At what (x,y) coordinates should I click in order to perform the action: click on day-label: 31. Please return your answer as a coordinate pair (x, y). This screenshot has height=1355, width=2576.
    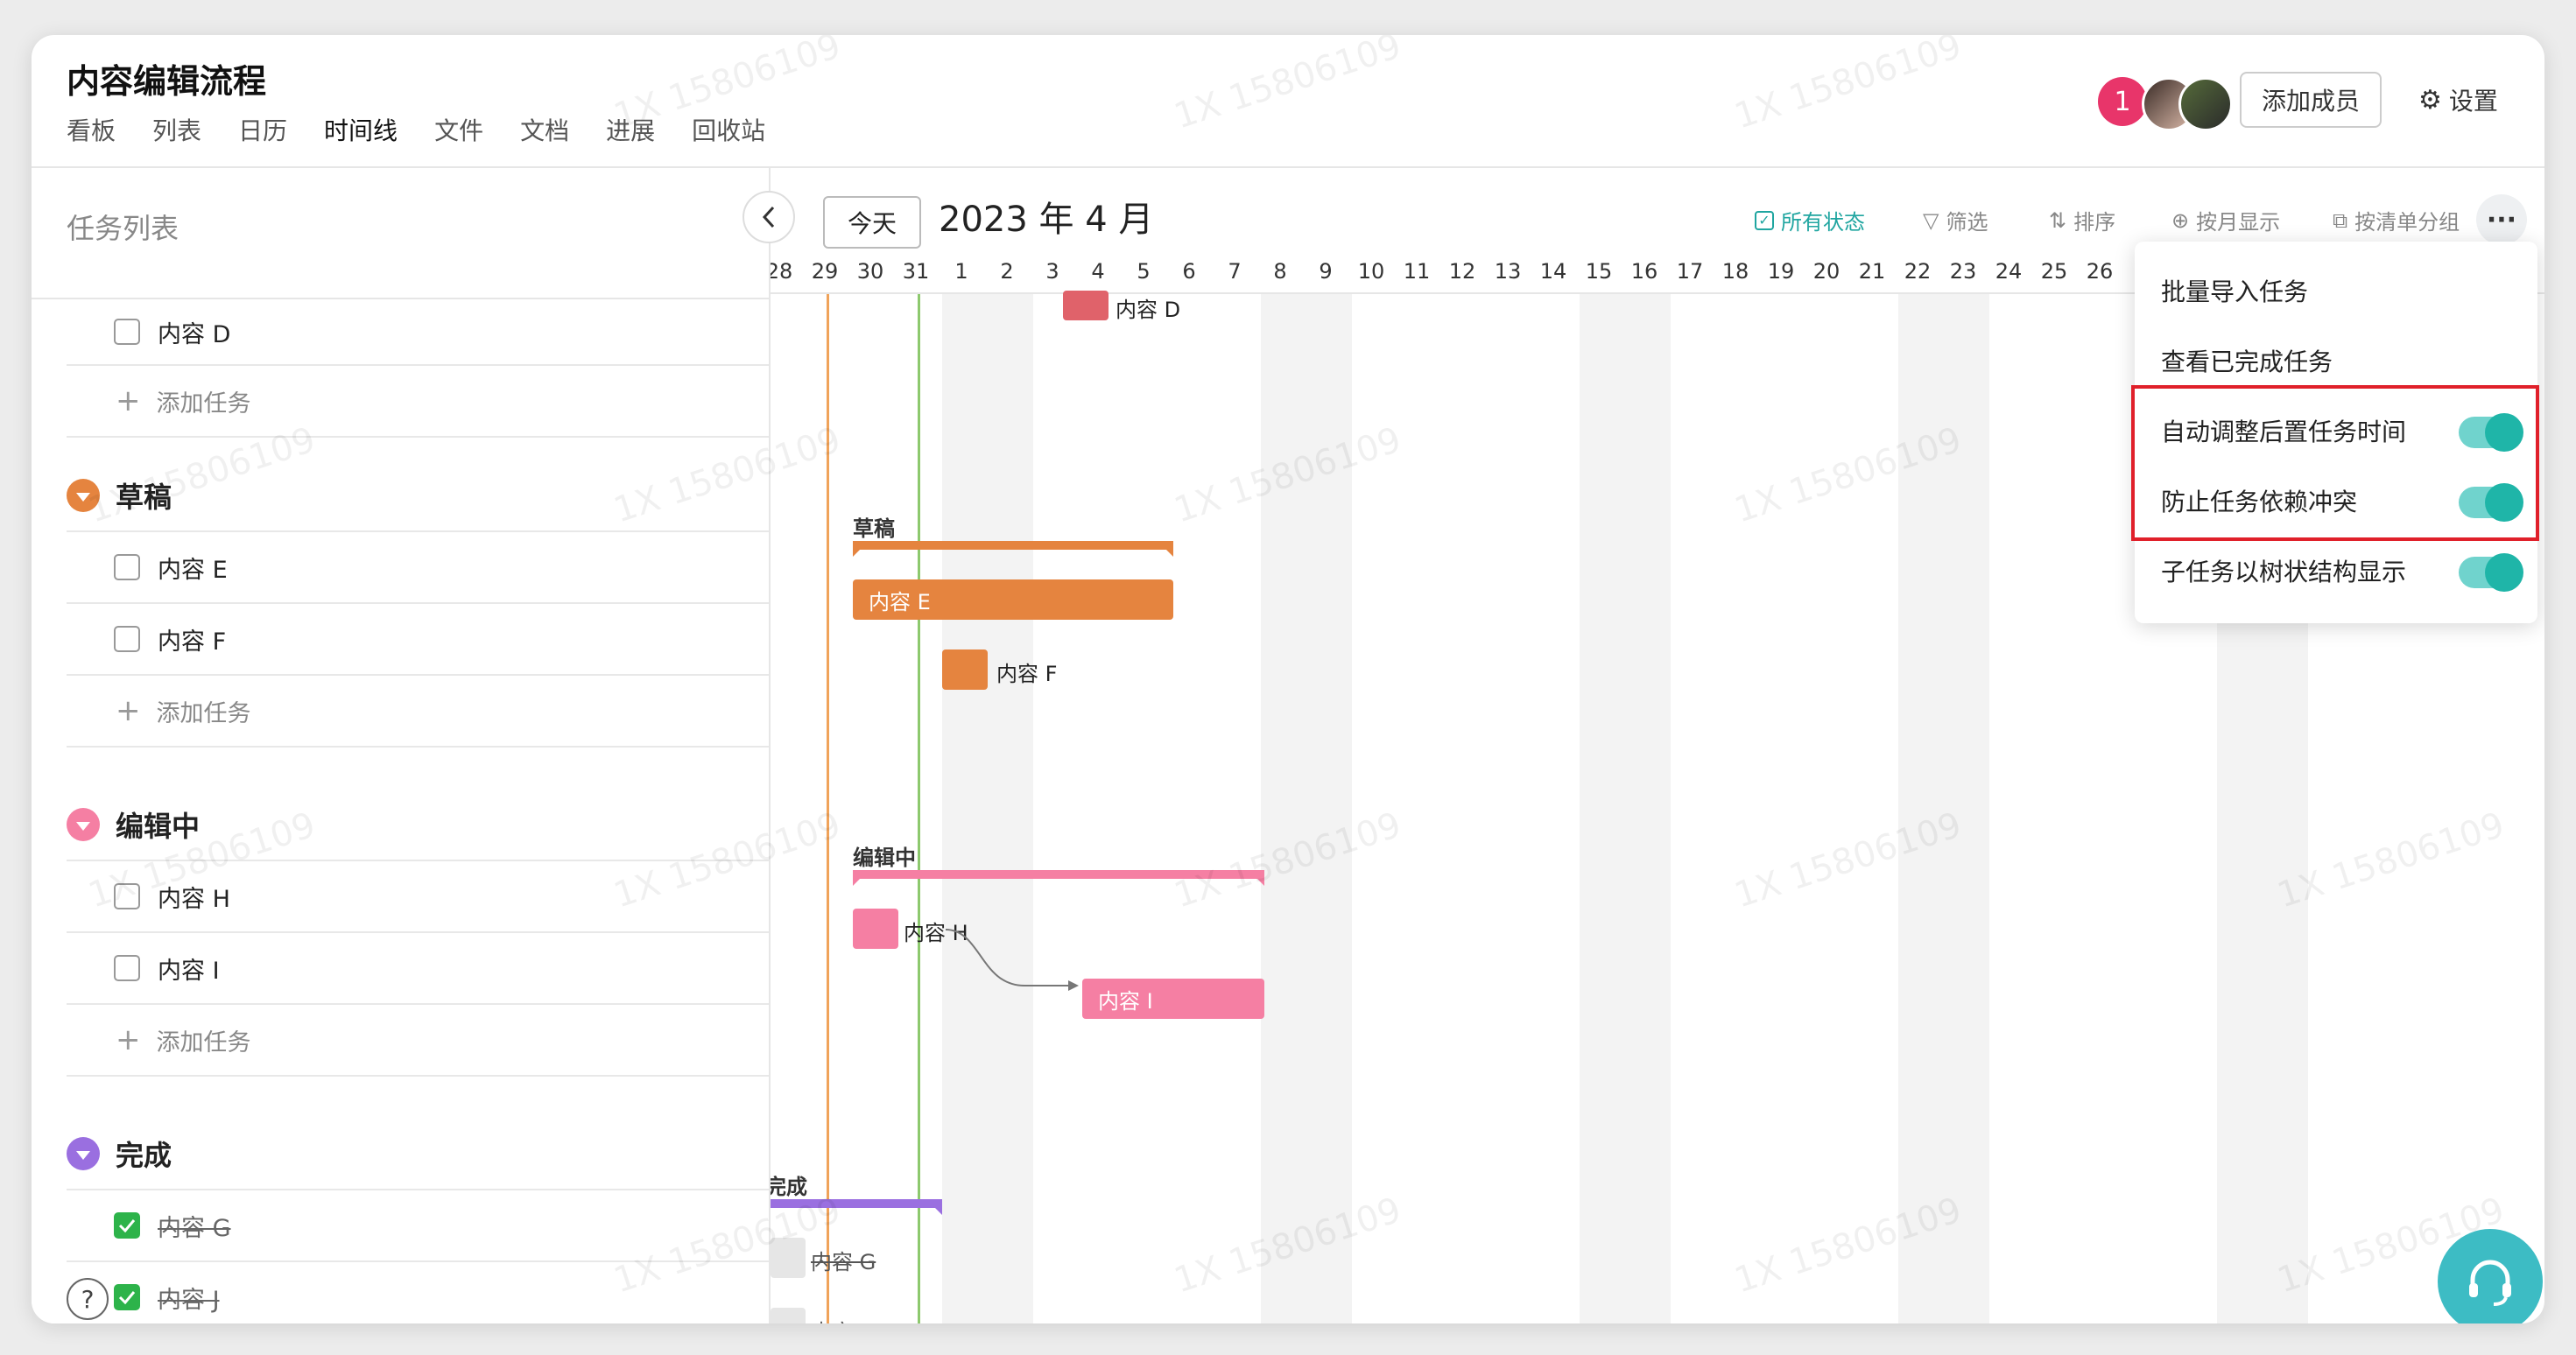
    Looking at the image, I should click on (916, 272).